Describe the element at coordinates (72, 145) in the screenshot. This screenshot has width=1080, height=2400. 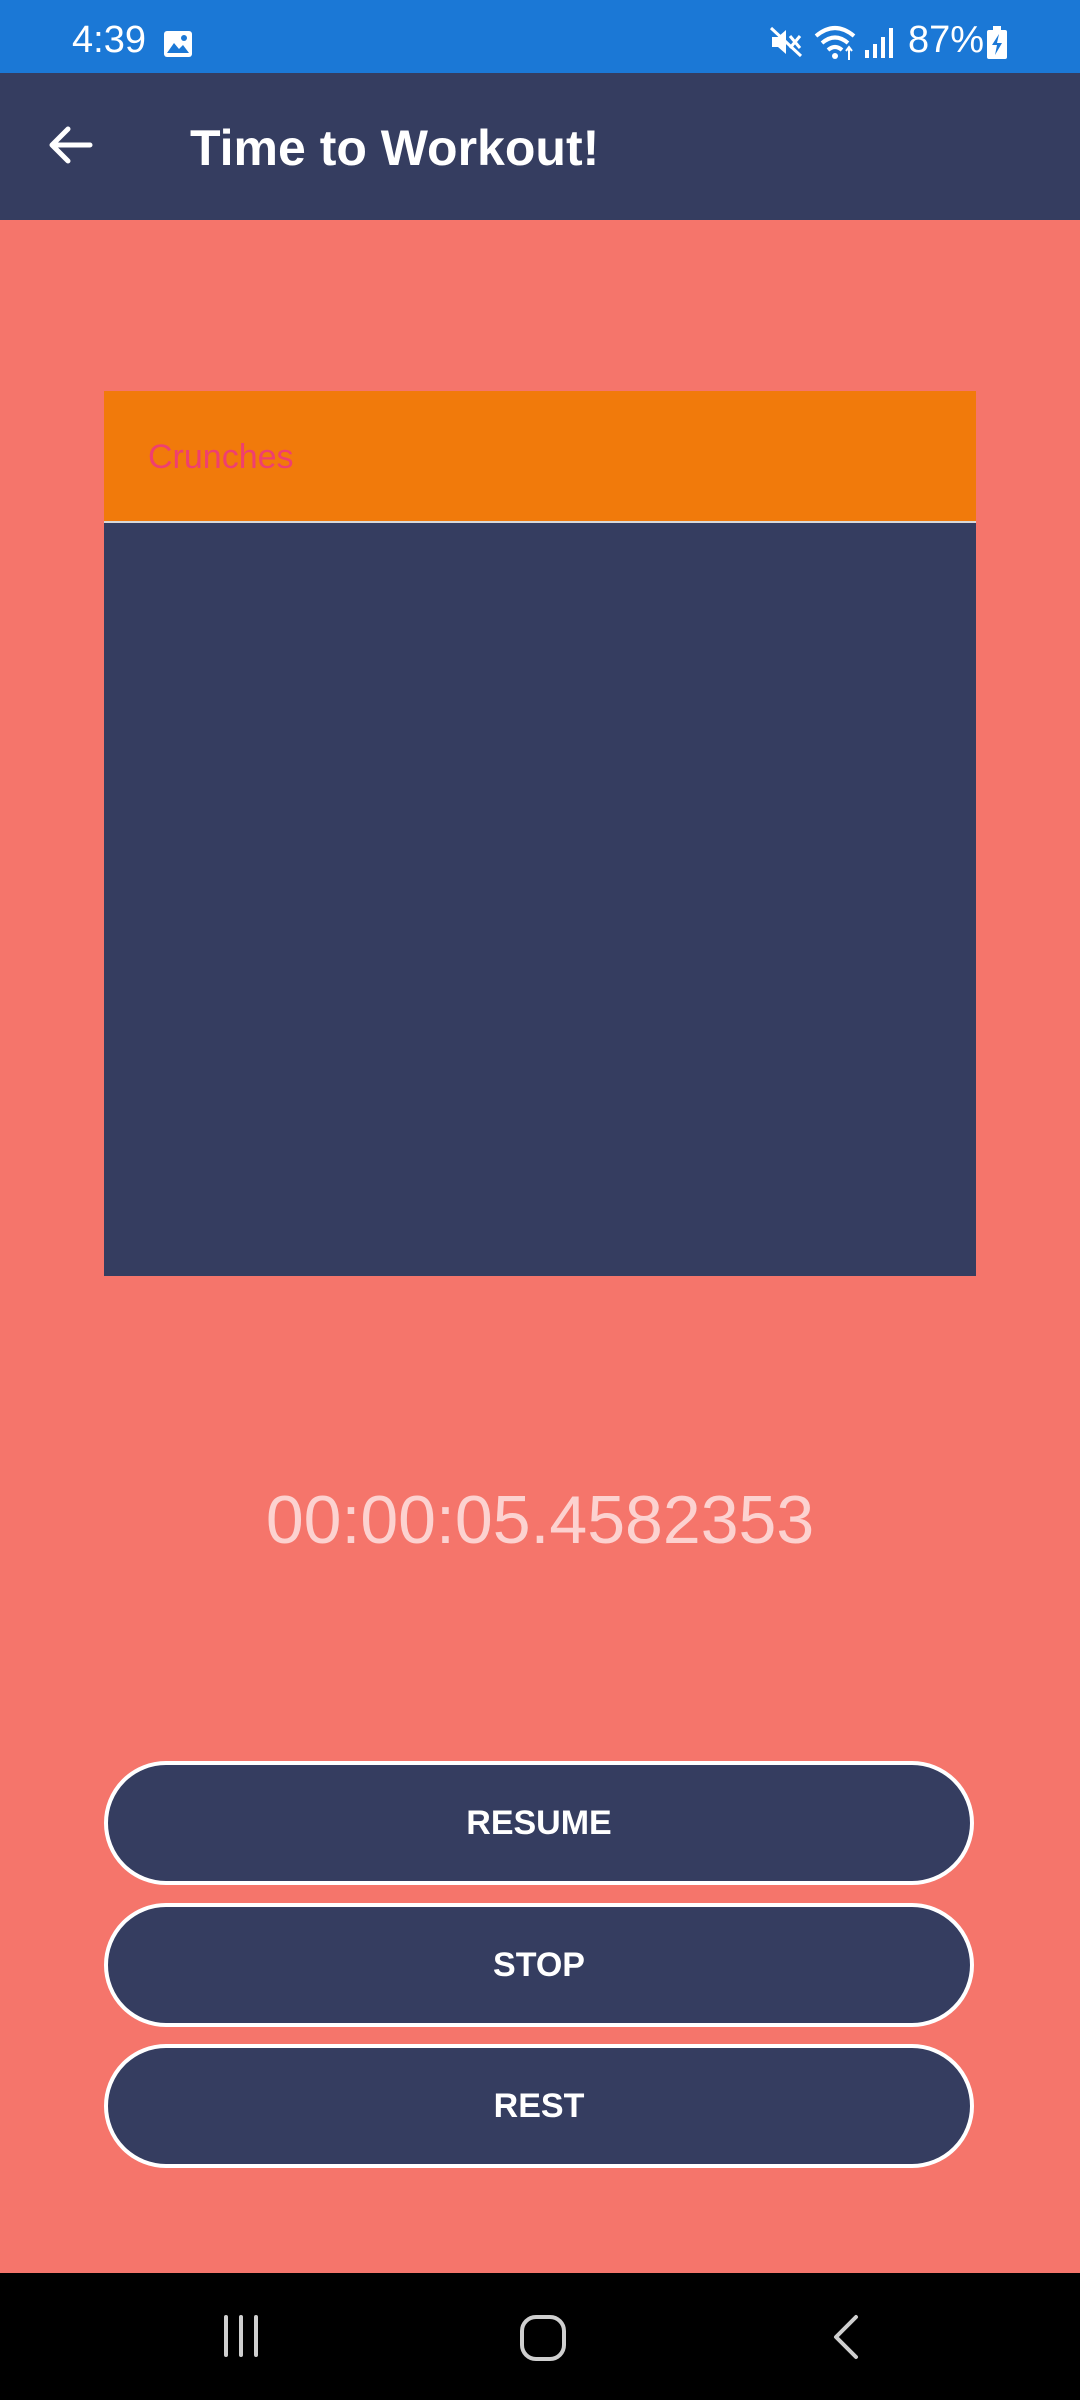
I see `back-arrow-icon` at that location.